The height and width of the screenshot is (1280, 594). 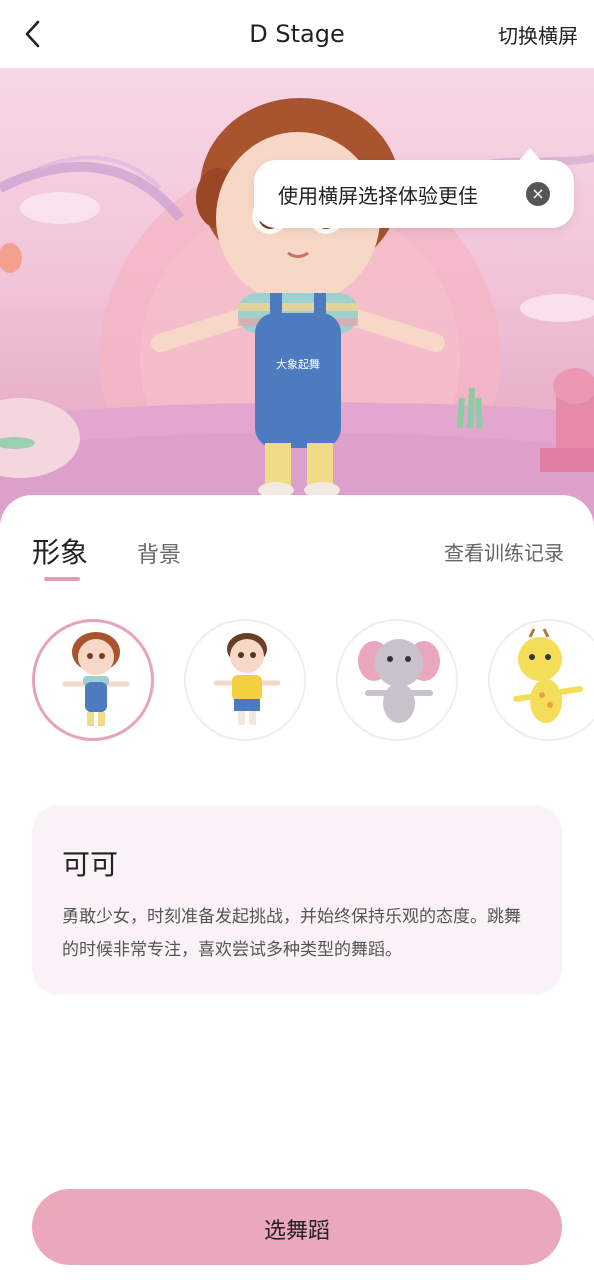 I want to click on avatar-list, so click(x=313, y=681).